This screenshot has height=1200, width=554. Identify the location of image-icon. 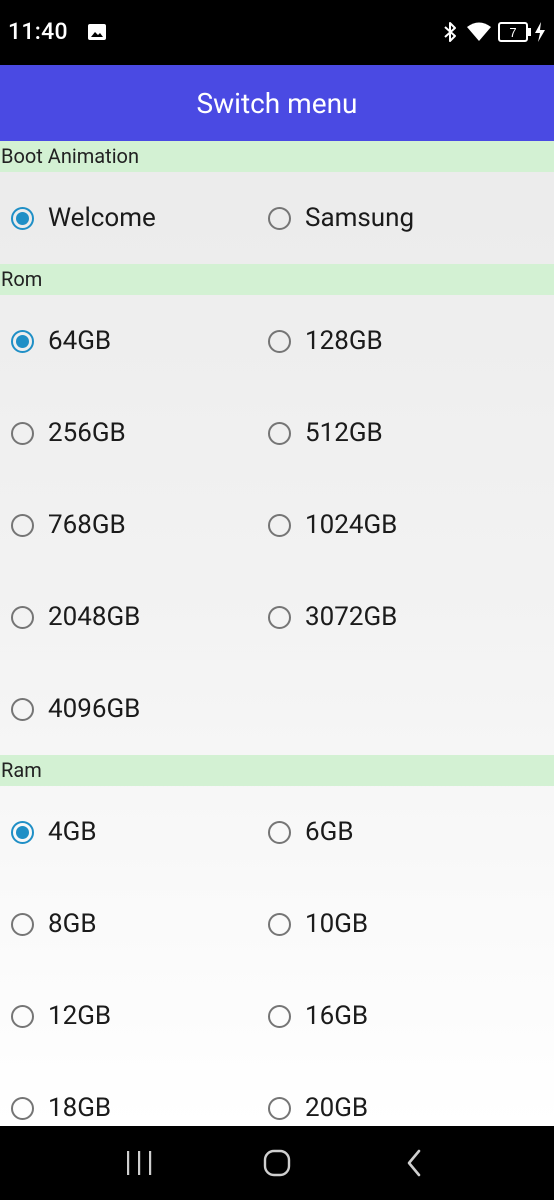
(97, 34).